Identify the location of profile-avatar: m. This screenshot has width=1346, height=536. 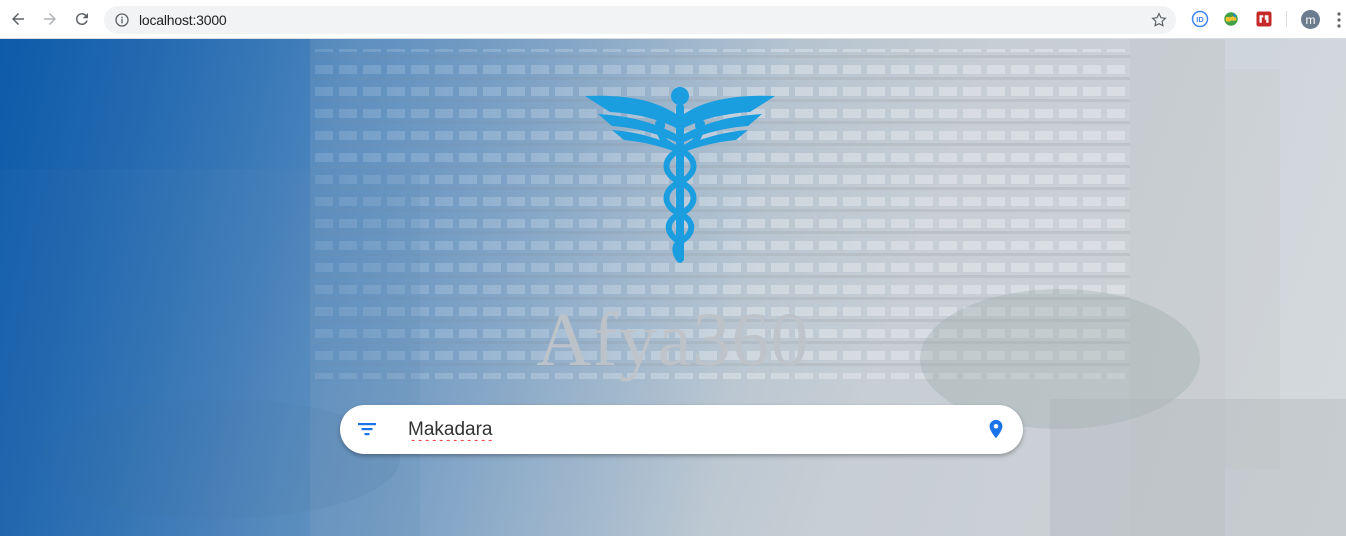
(1310, 19).